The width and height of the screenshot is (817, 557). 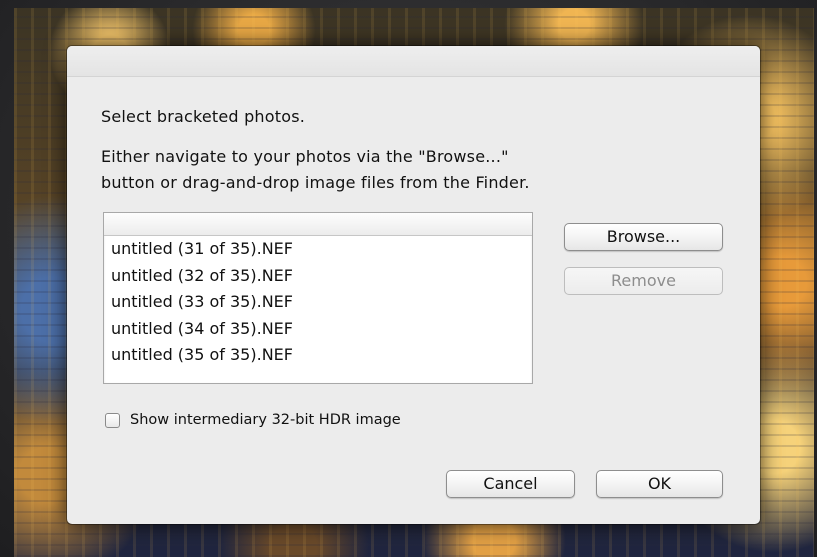 What do you see at coordinates (643, 281) in the screenshot?
I see `remove-button: Remove` at bounding box center [643, 281].